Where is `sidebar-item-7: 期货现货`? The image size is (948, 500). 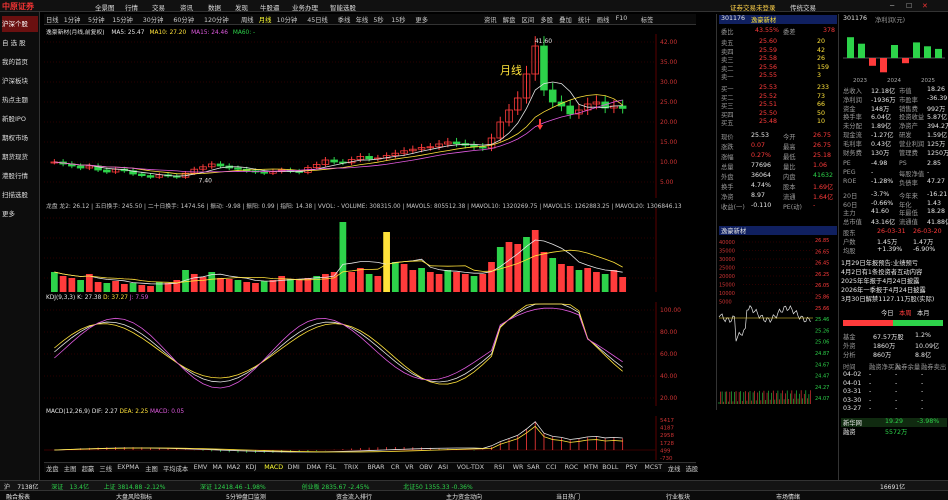
sidebar-item-7: 期货现货 is located at coordinates (20, 157).